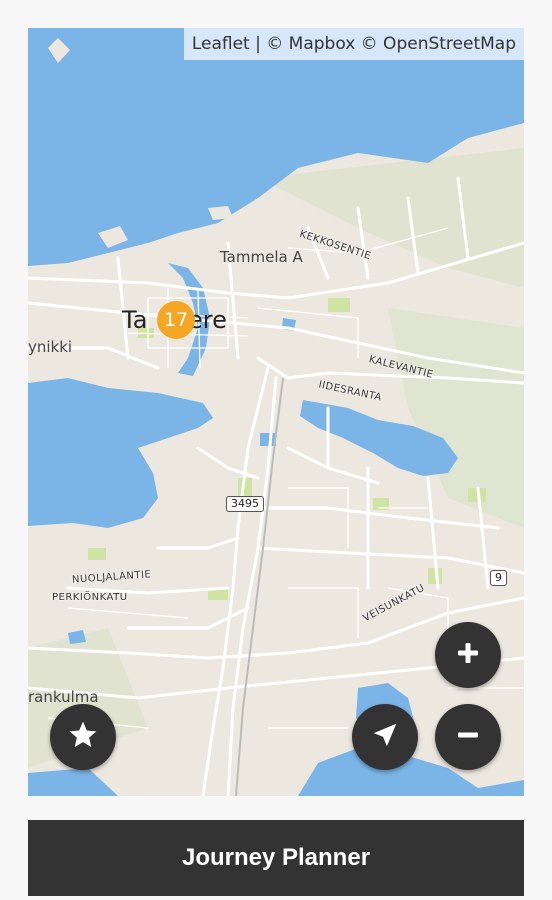 This screenshot has width=552, height=900. Describe the element at coordinates (63, 697) in the screenshot. I see `place-label-rankulma: rankulma` at that location.